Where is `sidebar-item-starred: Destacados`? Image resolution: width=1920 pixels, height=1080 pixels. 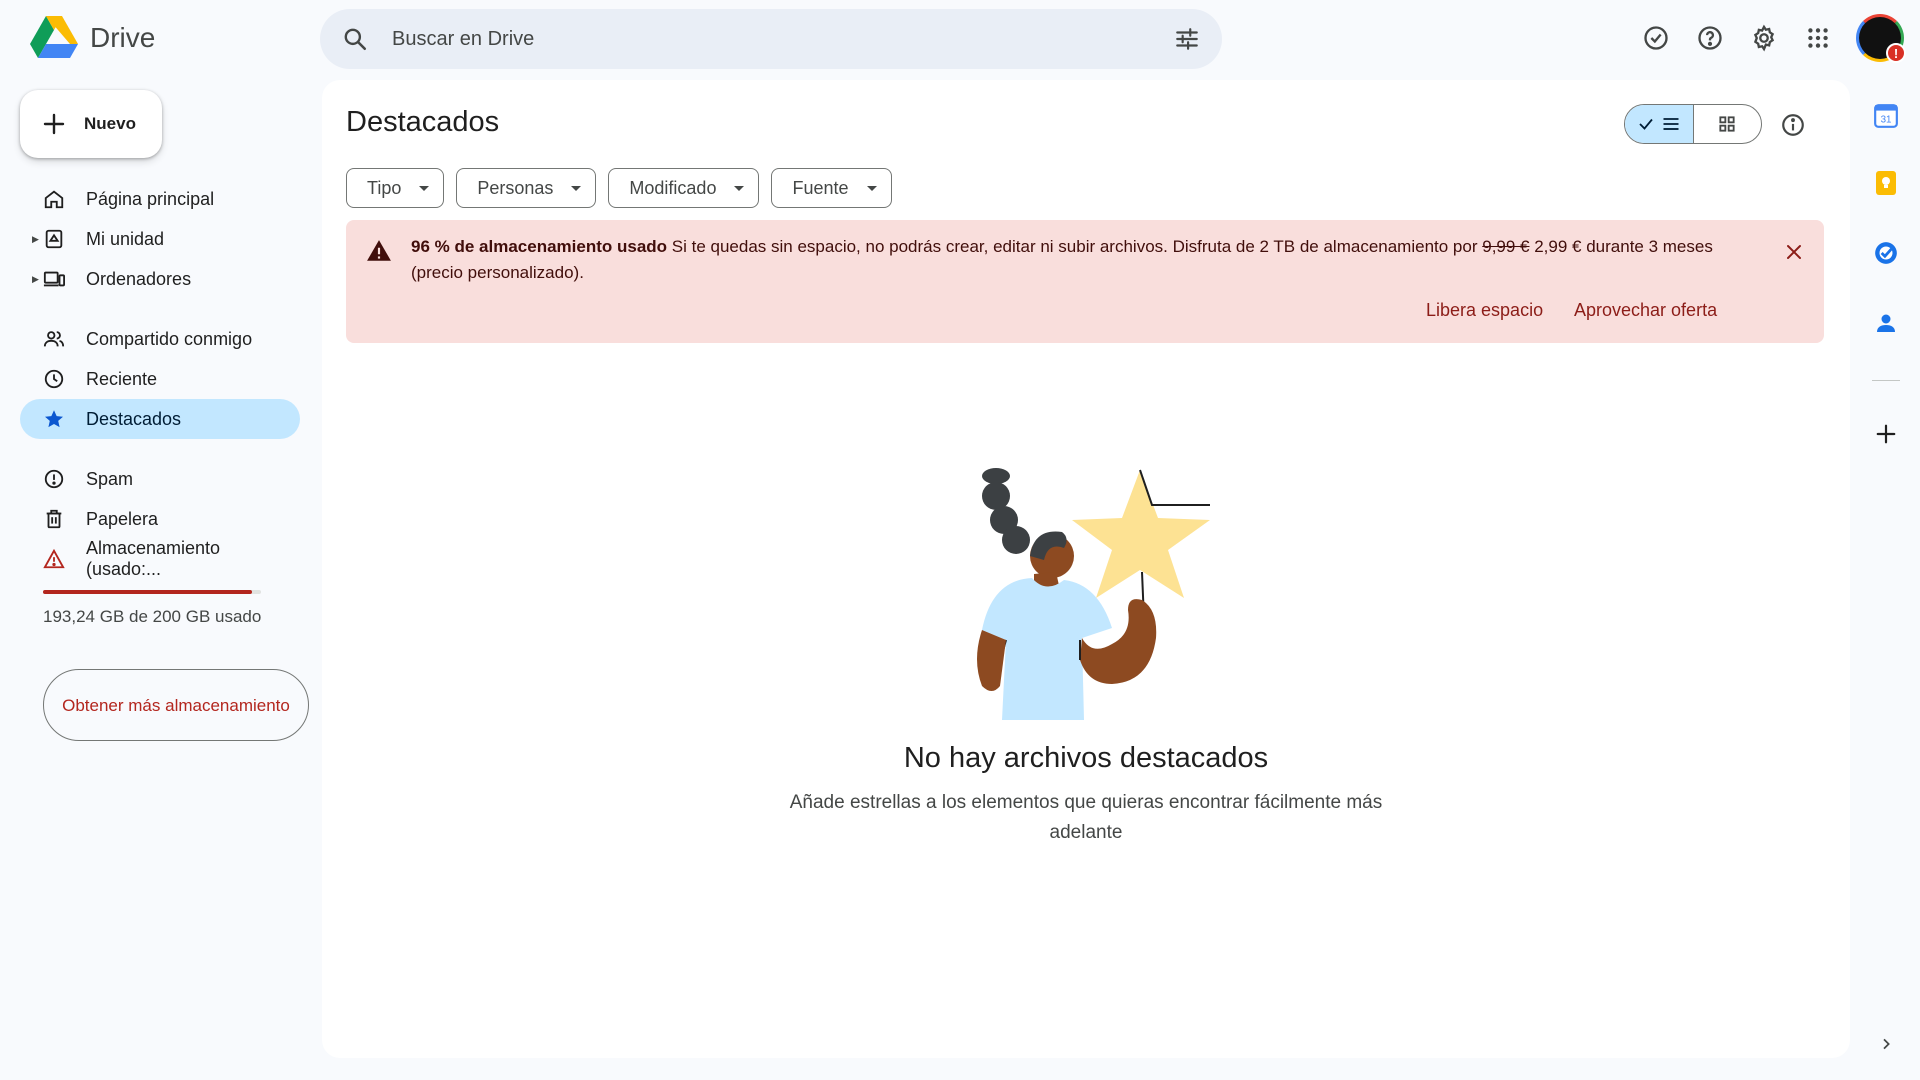 sidebar-item-starred: Destacados is located at coordinates (160, 419).